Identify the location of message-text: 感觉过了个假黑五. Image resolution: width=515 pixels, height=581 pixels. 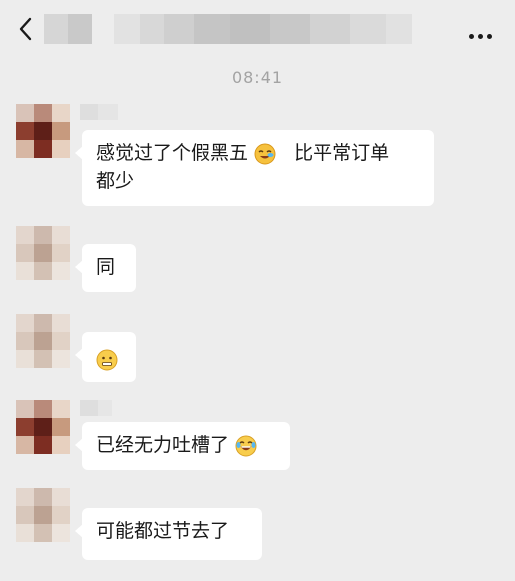
(172, 153).